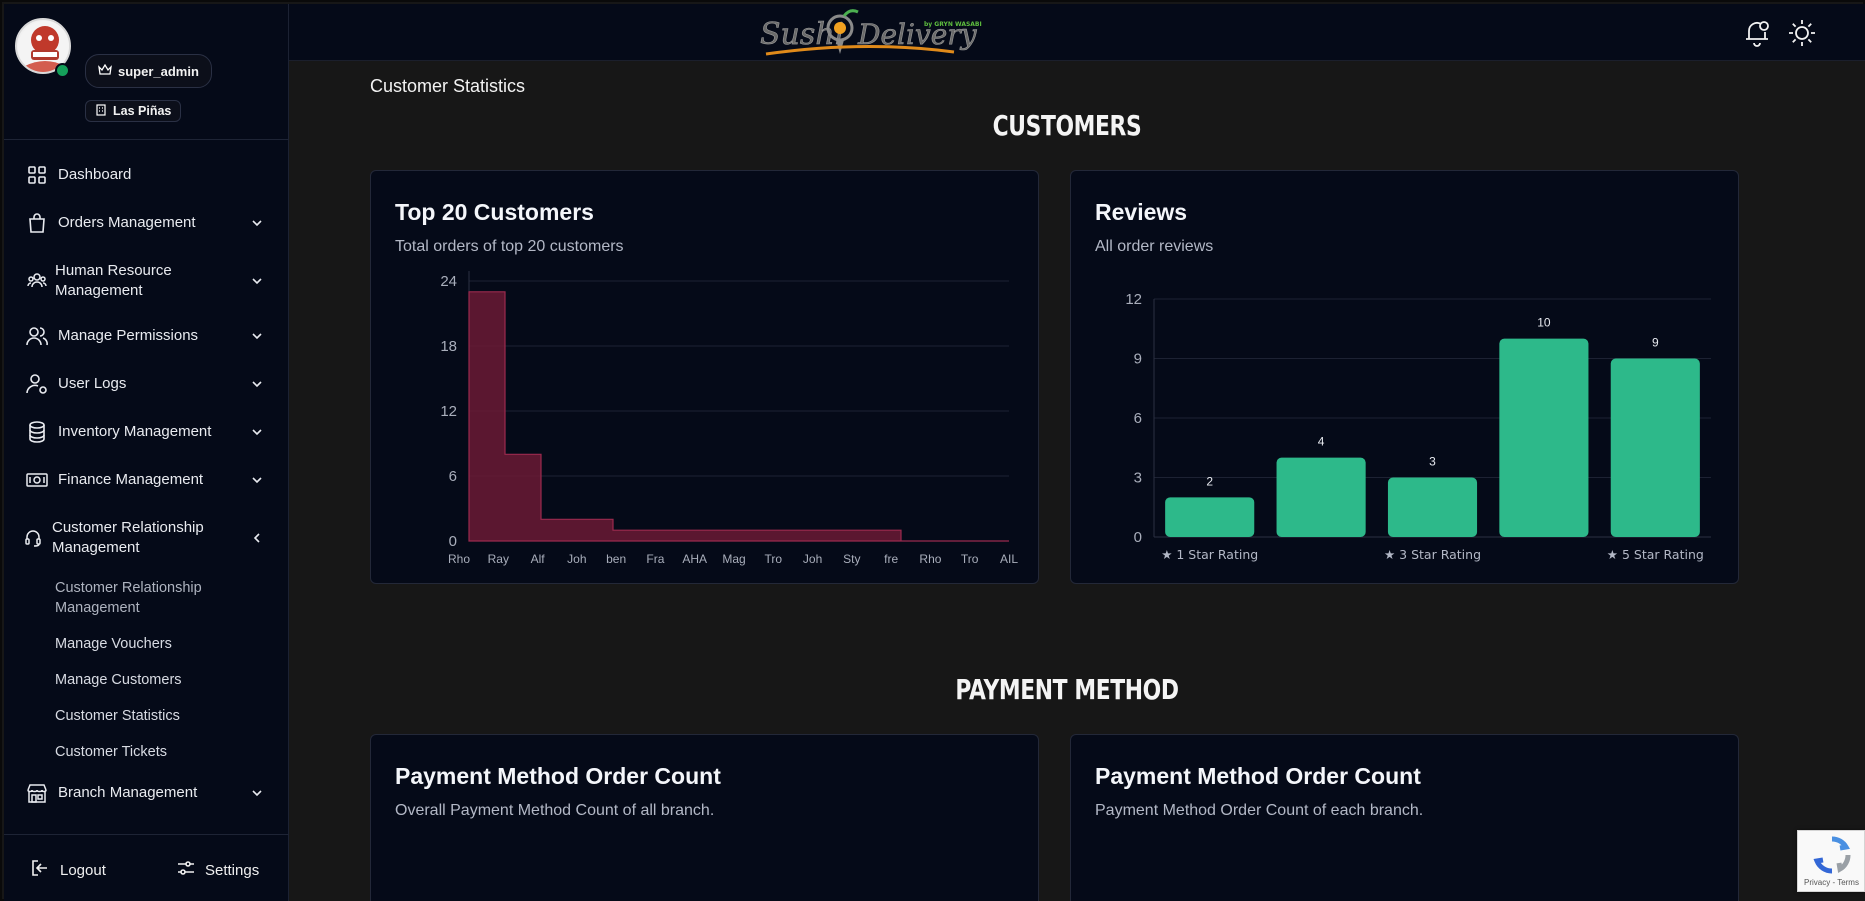 This screenshot has height=901, width=1865. What do you see at coordinates (257, 538) in the screenshot?
I see `chevron-left-icon` at bounding box center [257, 538].